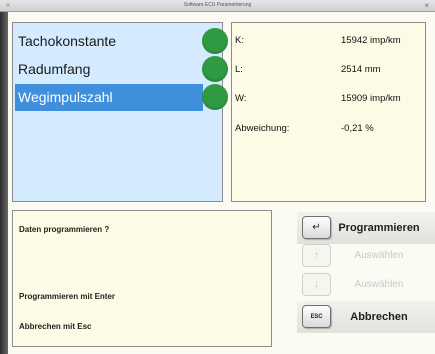  What do you see at coordinates (4, 183) in the screenshot?
I see `window-edge` at bounding box center [4, 183].